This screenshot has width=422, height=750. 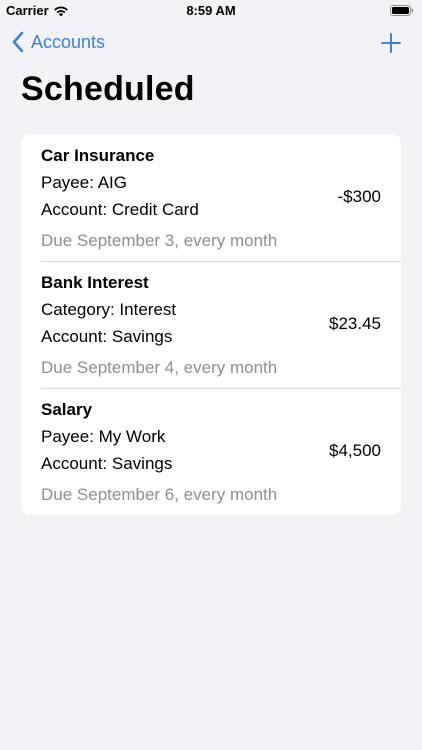 What do you see at coordinates (355, 323) in the screenshot?
I see `item-amount: $23.45` at bounding box center [355, 323].